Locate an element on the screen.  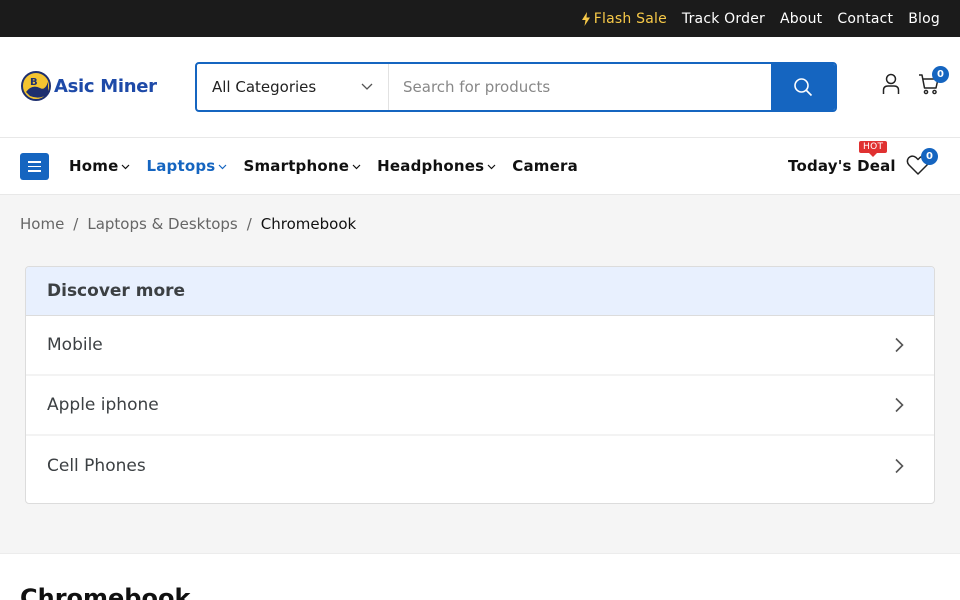
category-header-section: Chromebook is located at coordinates (480, 576).